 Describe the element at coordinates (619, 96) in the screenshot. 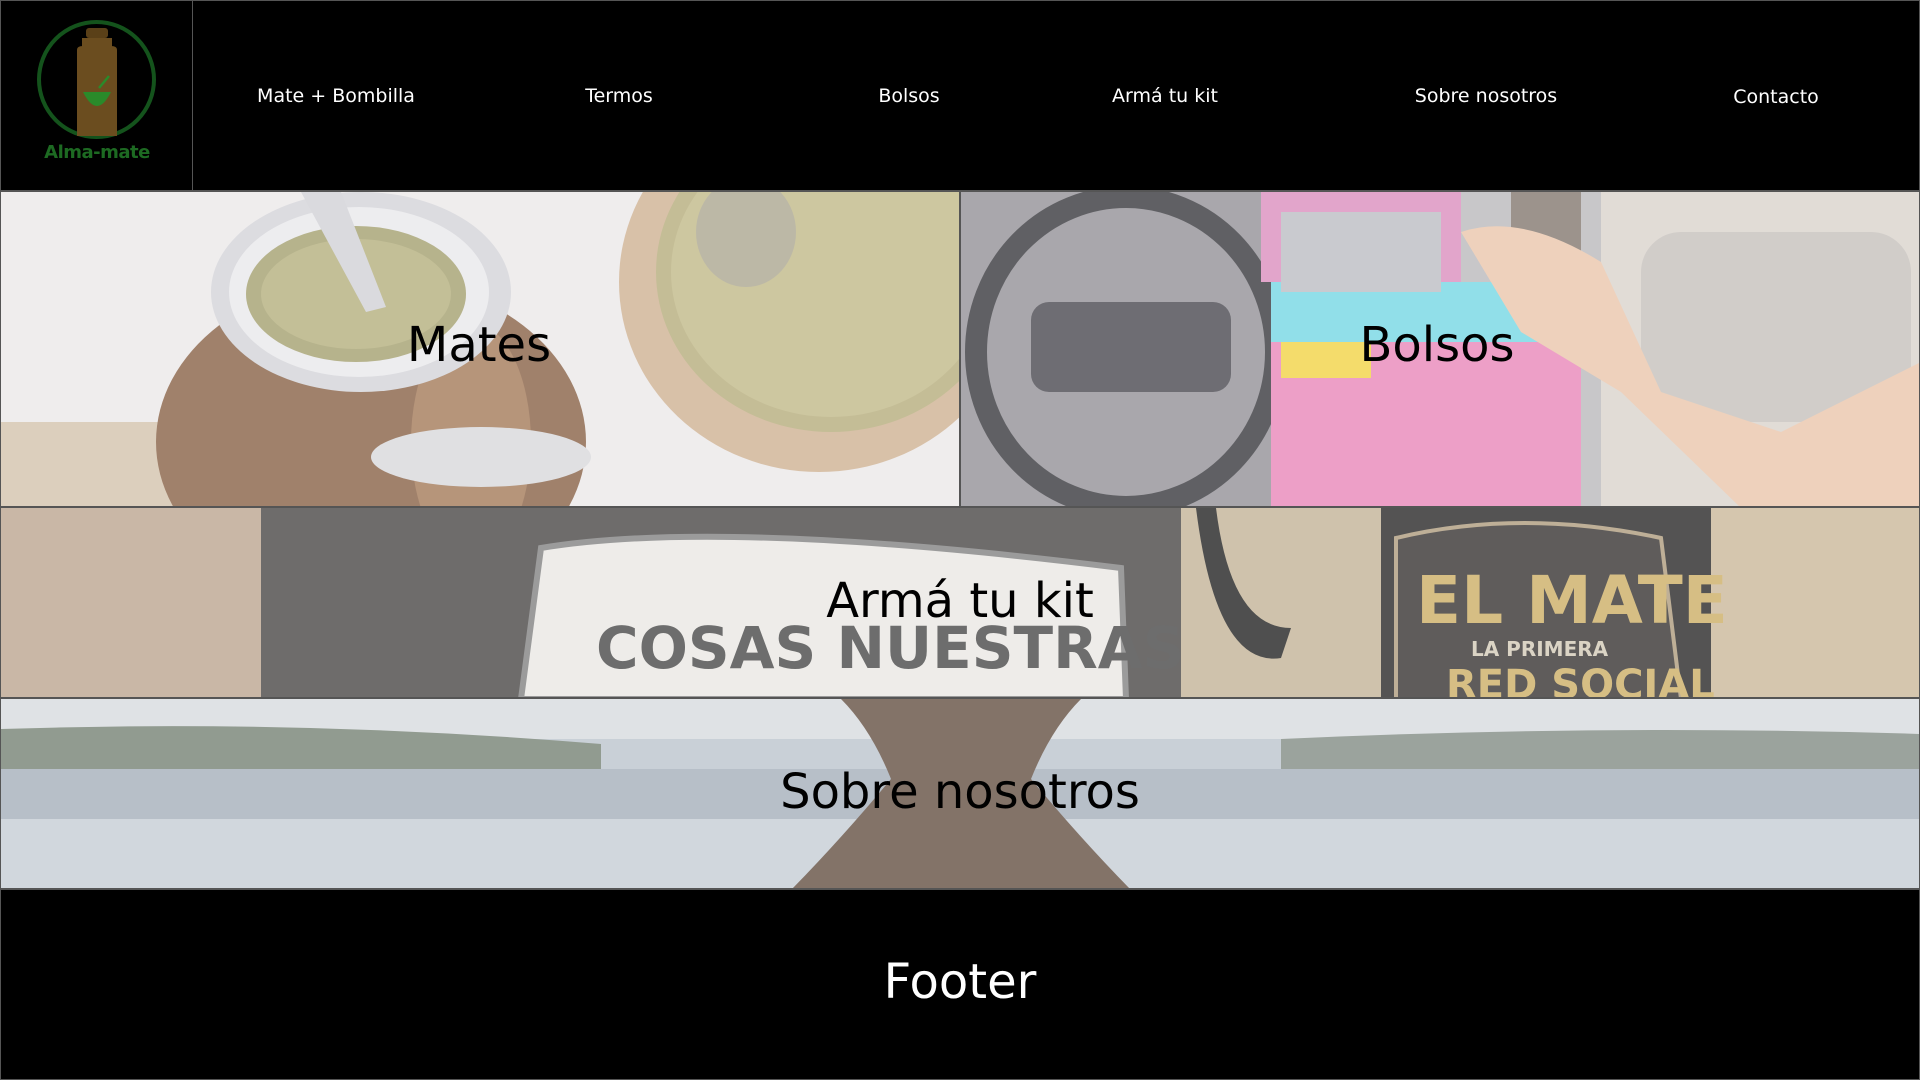

I see `nav-item-termos: Termos` at that location.